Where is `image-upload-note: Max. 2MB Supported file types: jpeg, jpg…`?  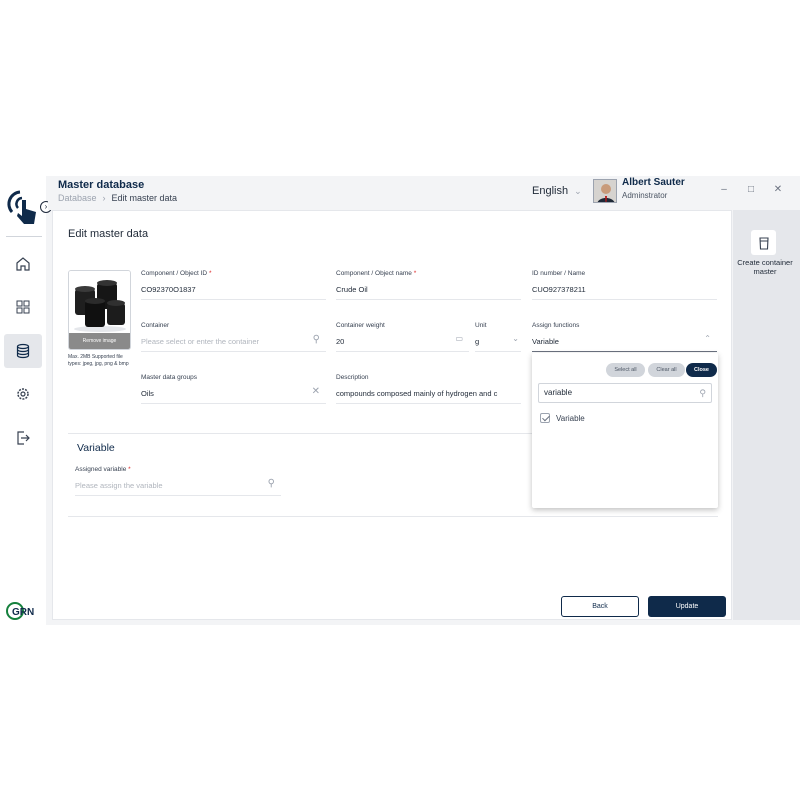
image-upload-note: Max. 2MB Supported file types: jpeg, jpg… is located at coordinates (98, 360).